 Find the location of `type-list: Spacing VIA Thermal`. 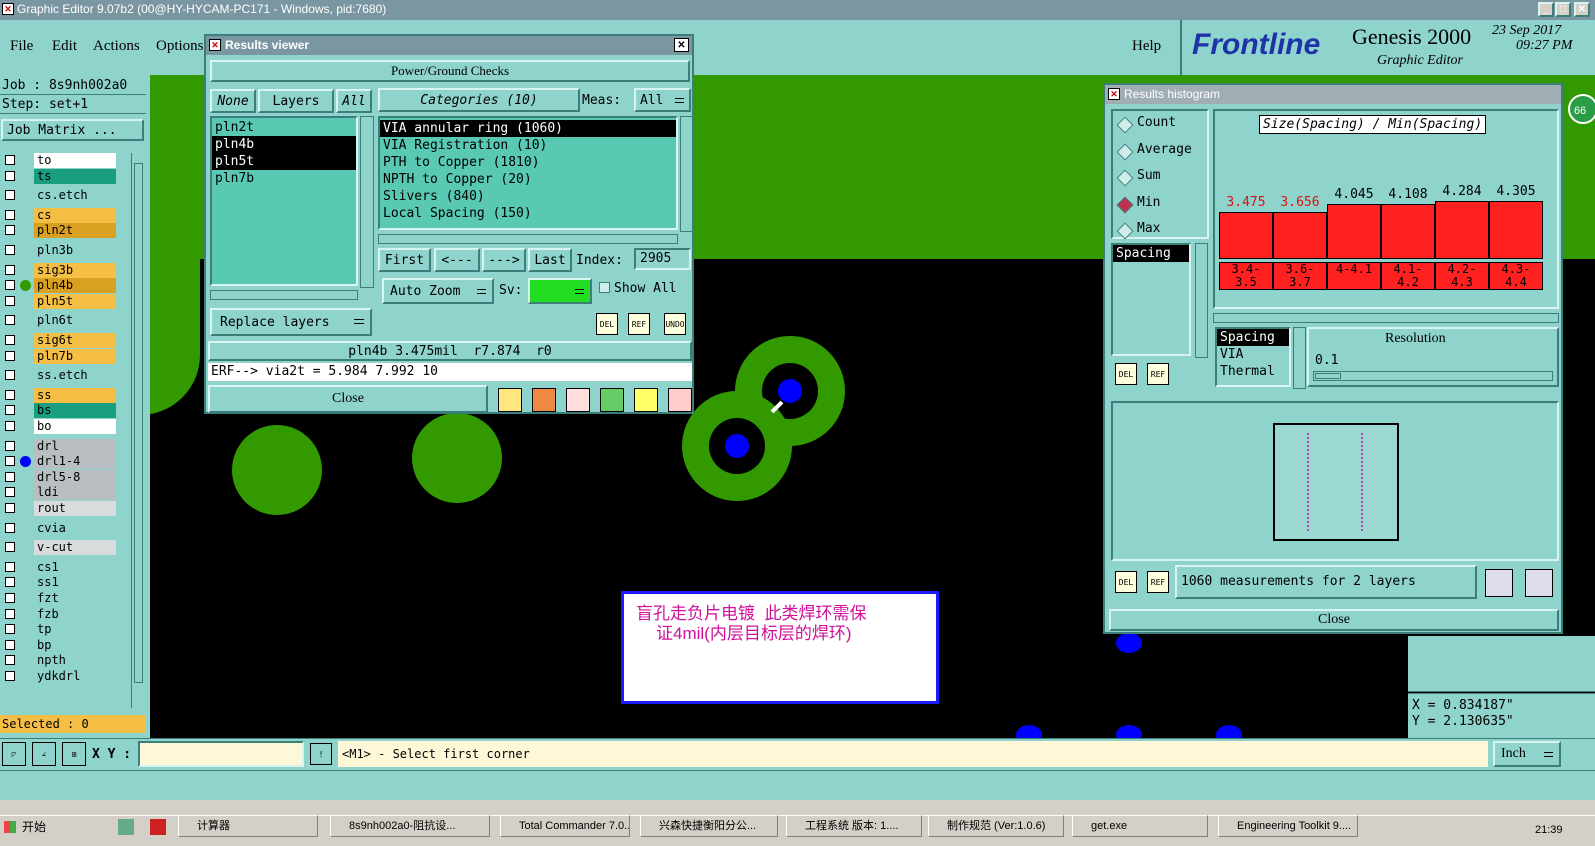

type-list: Spacing VIA Thermal is located at coordinates (1253, 357).